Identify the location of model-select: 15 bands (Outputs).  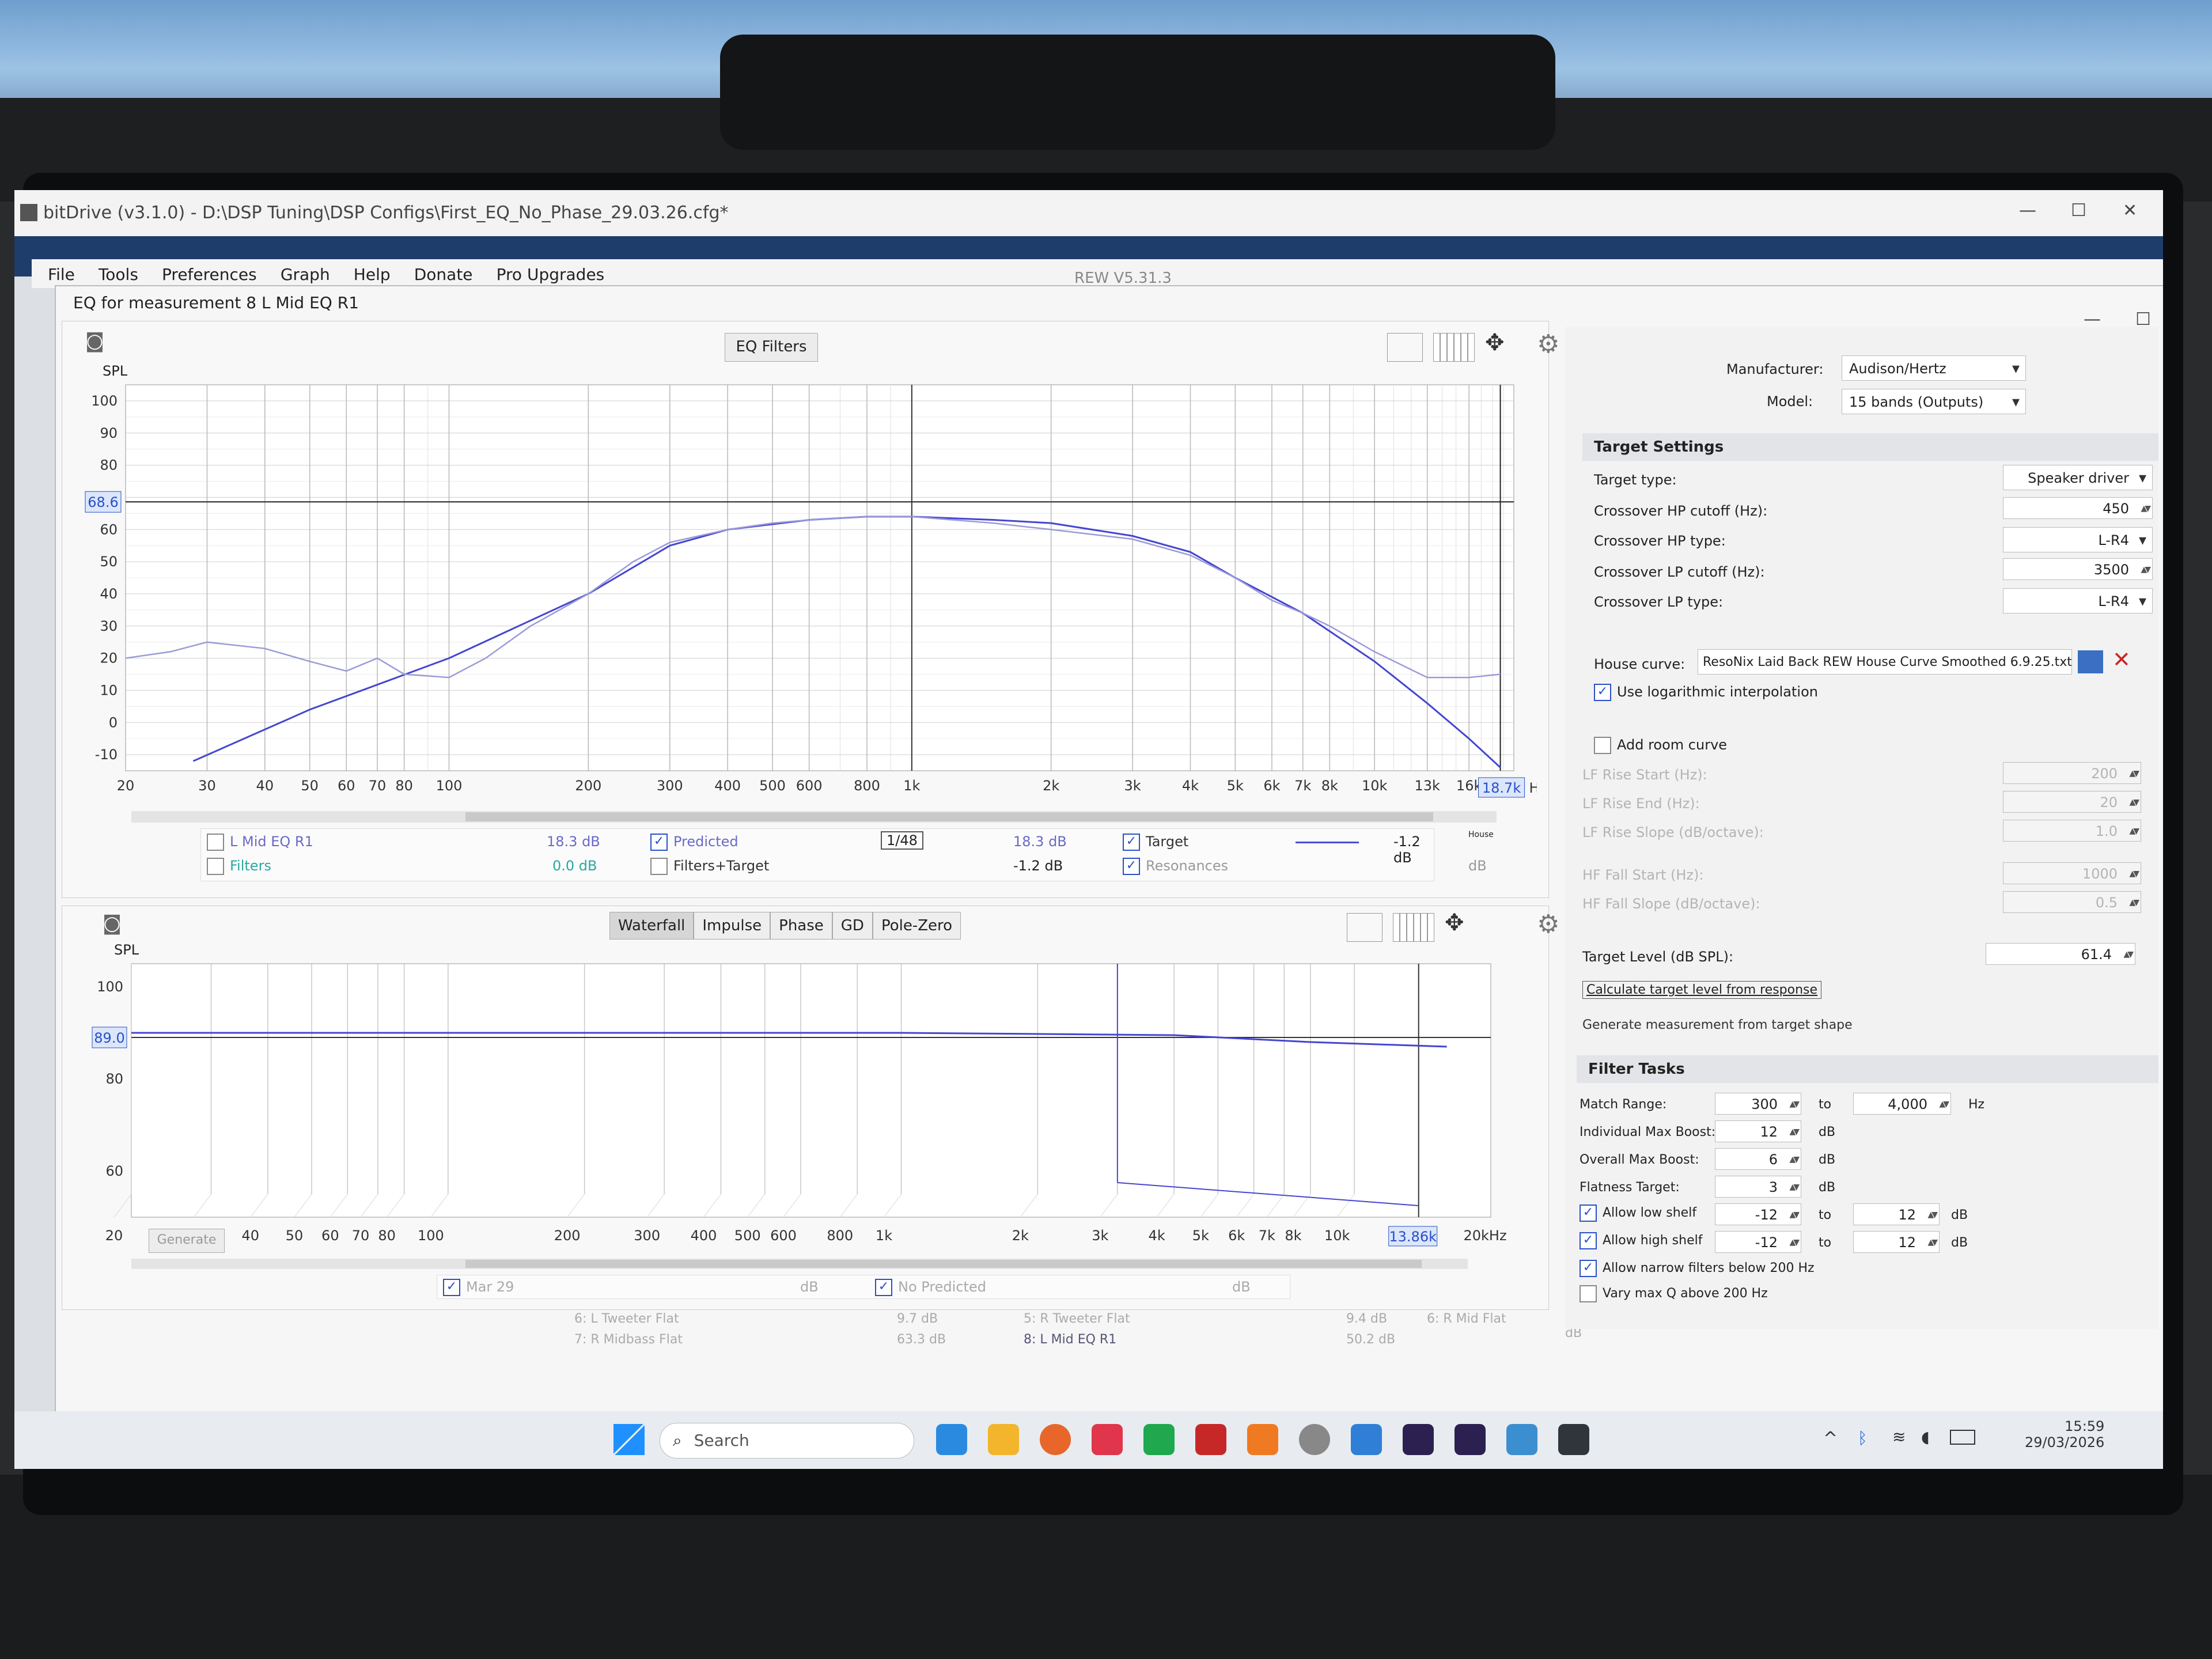
(1934, 402).